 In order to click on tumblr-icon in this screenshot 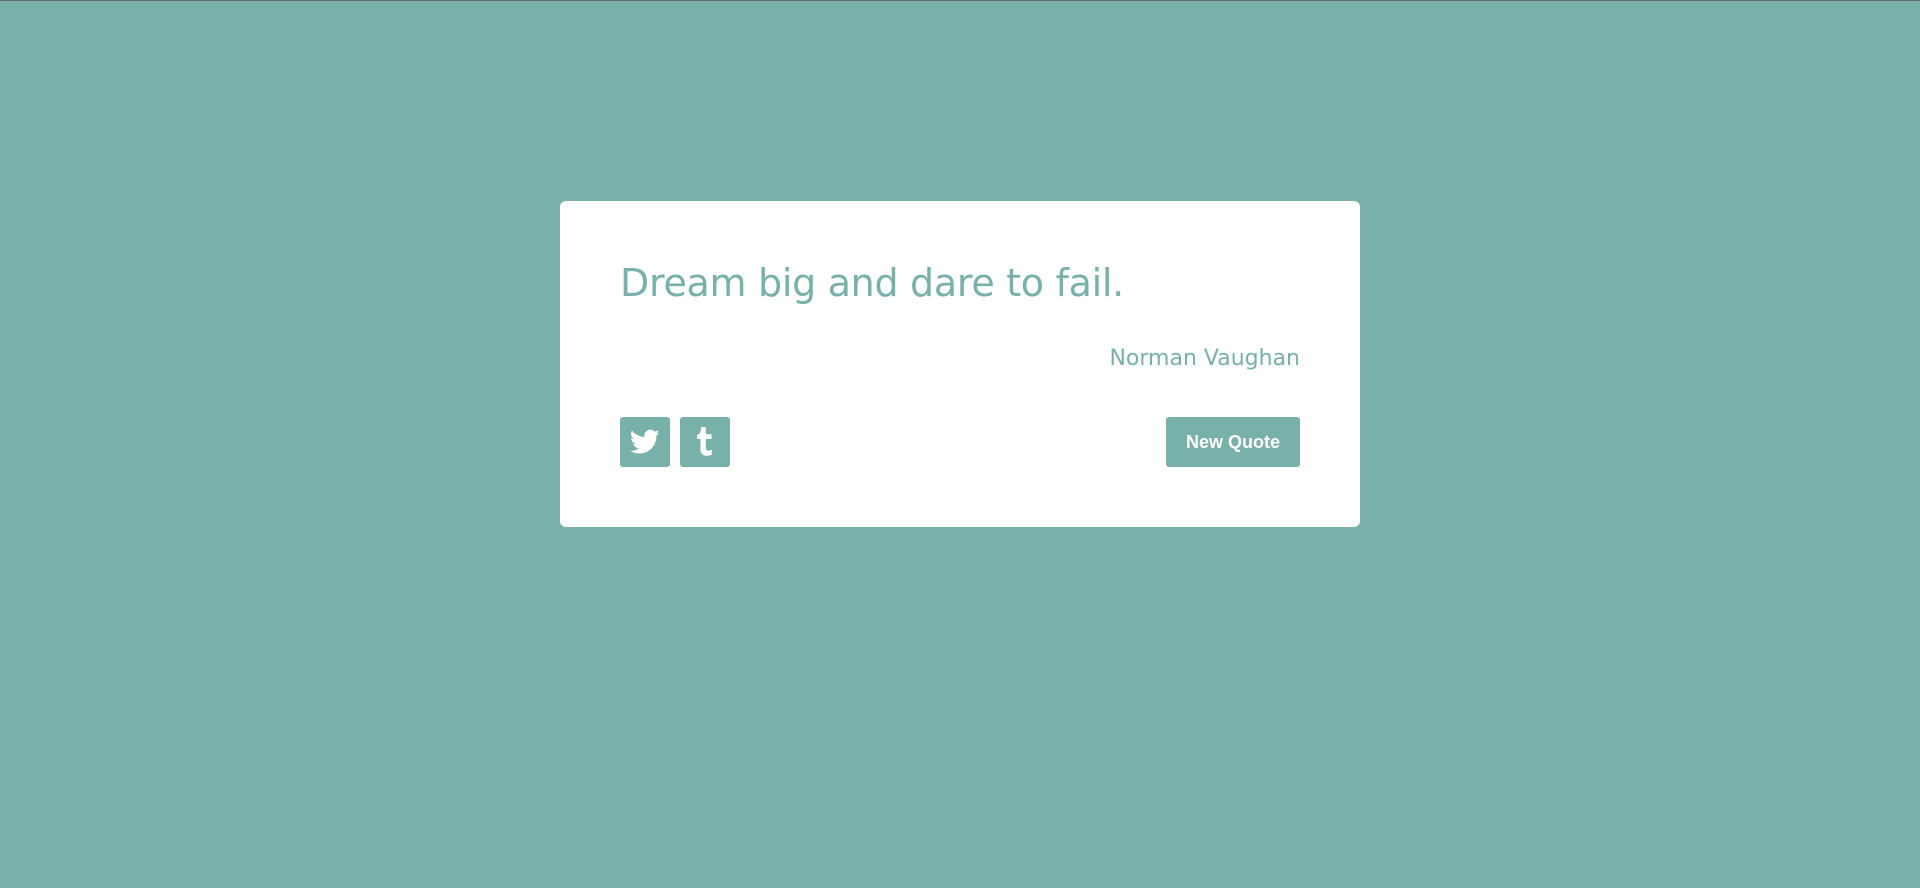, I will do `click(705, 442)`.